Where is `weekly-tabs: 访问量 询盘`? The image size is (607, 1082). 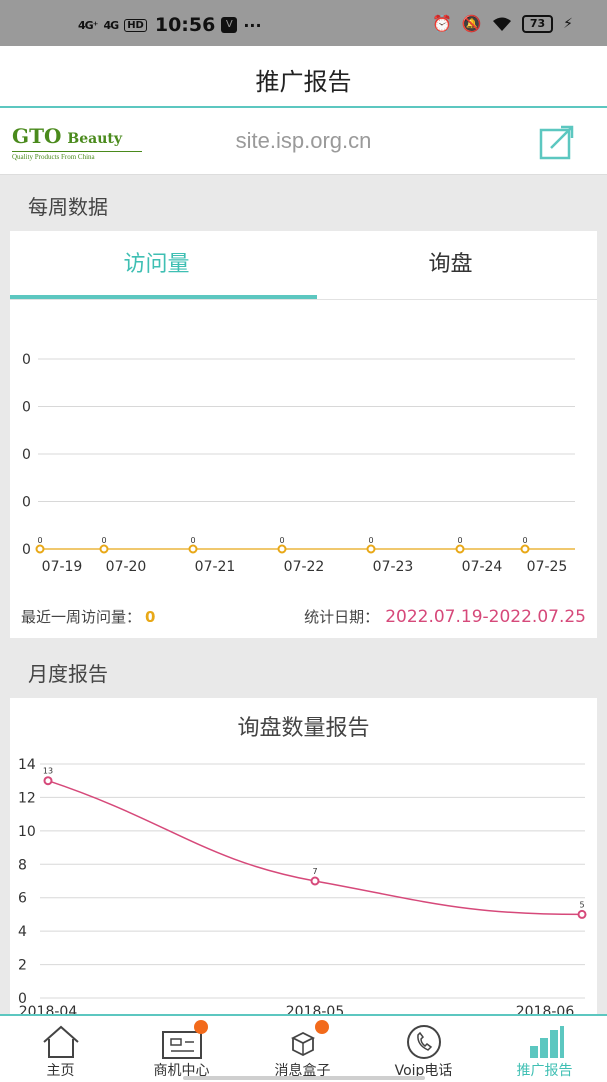
weekly-tabs: 访问量 询盘 is located at coordinates (303, 265).